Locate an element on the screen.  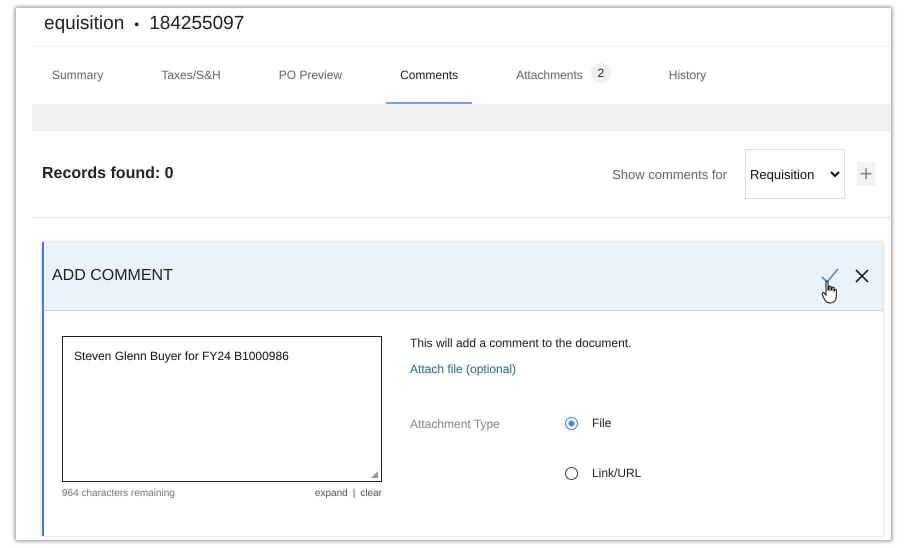
characters-remaining: 964 characters remaining is located at coordinates (118, 493).